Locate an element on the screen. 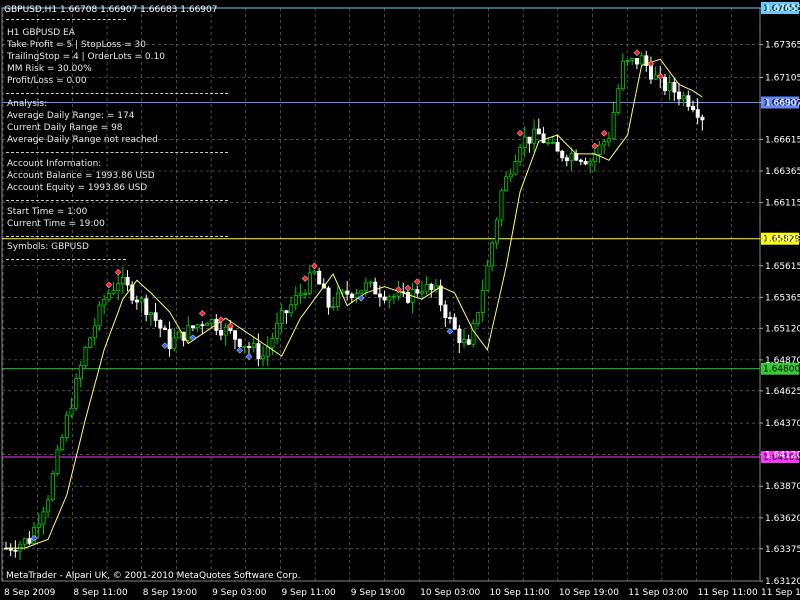 The width and height of the screenshot is (800, 600). time-tick-label: 8 Sep 11:00 is located at coordinates (100, 593).